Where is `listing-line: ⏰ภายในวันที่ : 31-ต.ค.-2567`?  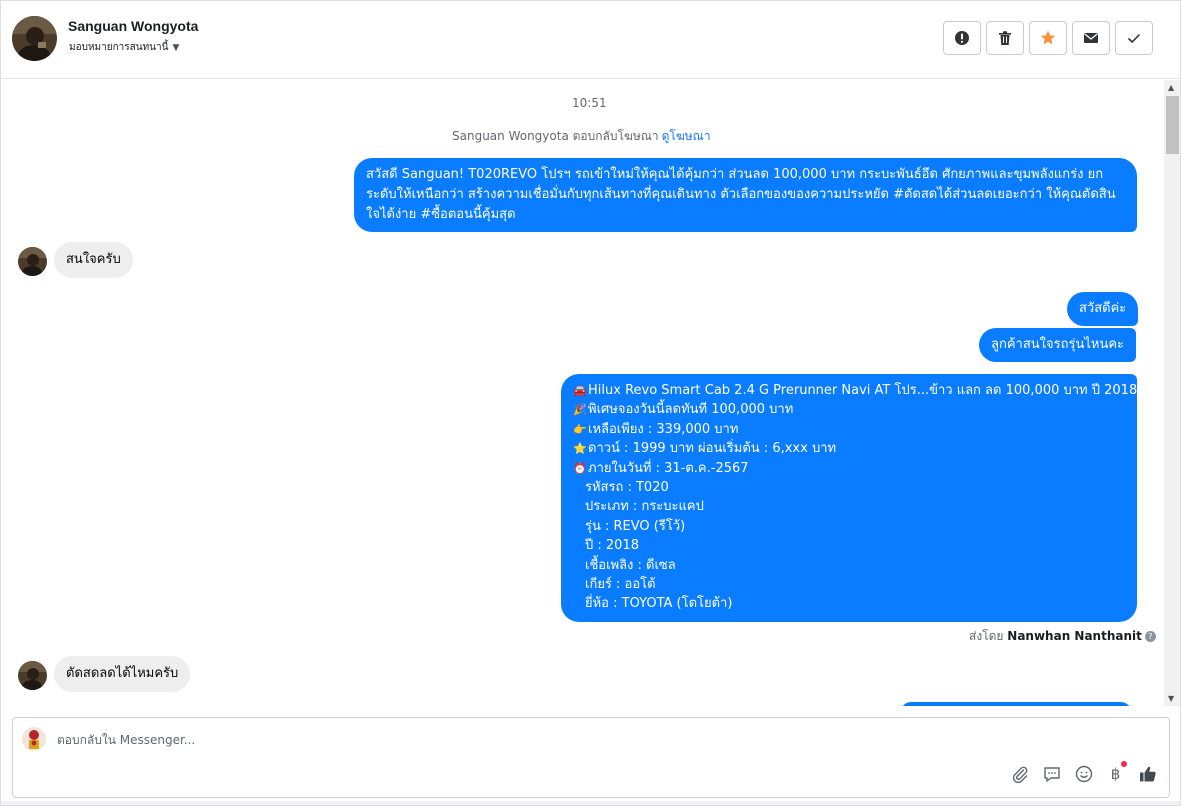
listing-line: ⏰ภายในวันที่ : 31-ต.ค.-2567 is located at coordinates (849, 468).